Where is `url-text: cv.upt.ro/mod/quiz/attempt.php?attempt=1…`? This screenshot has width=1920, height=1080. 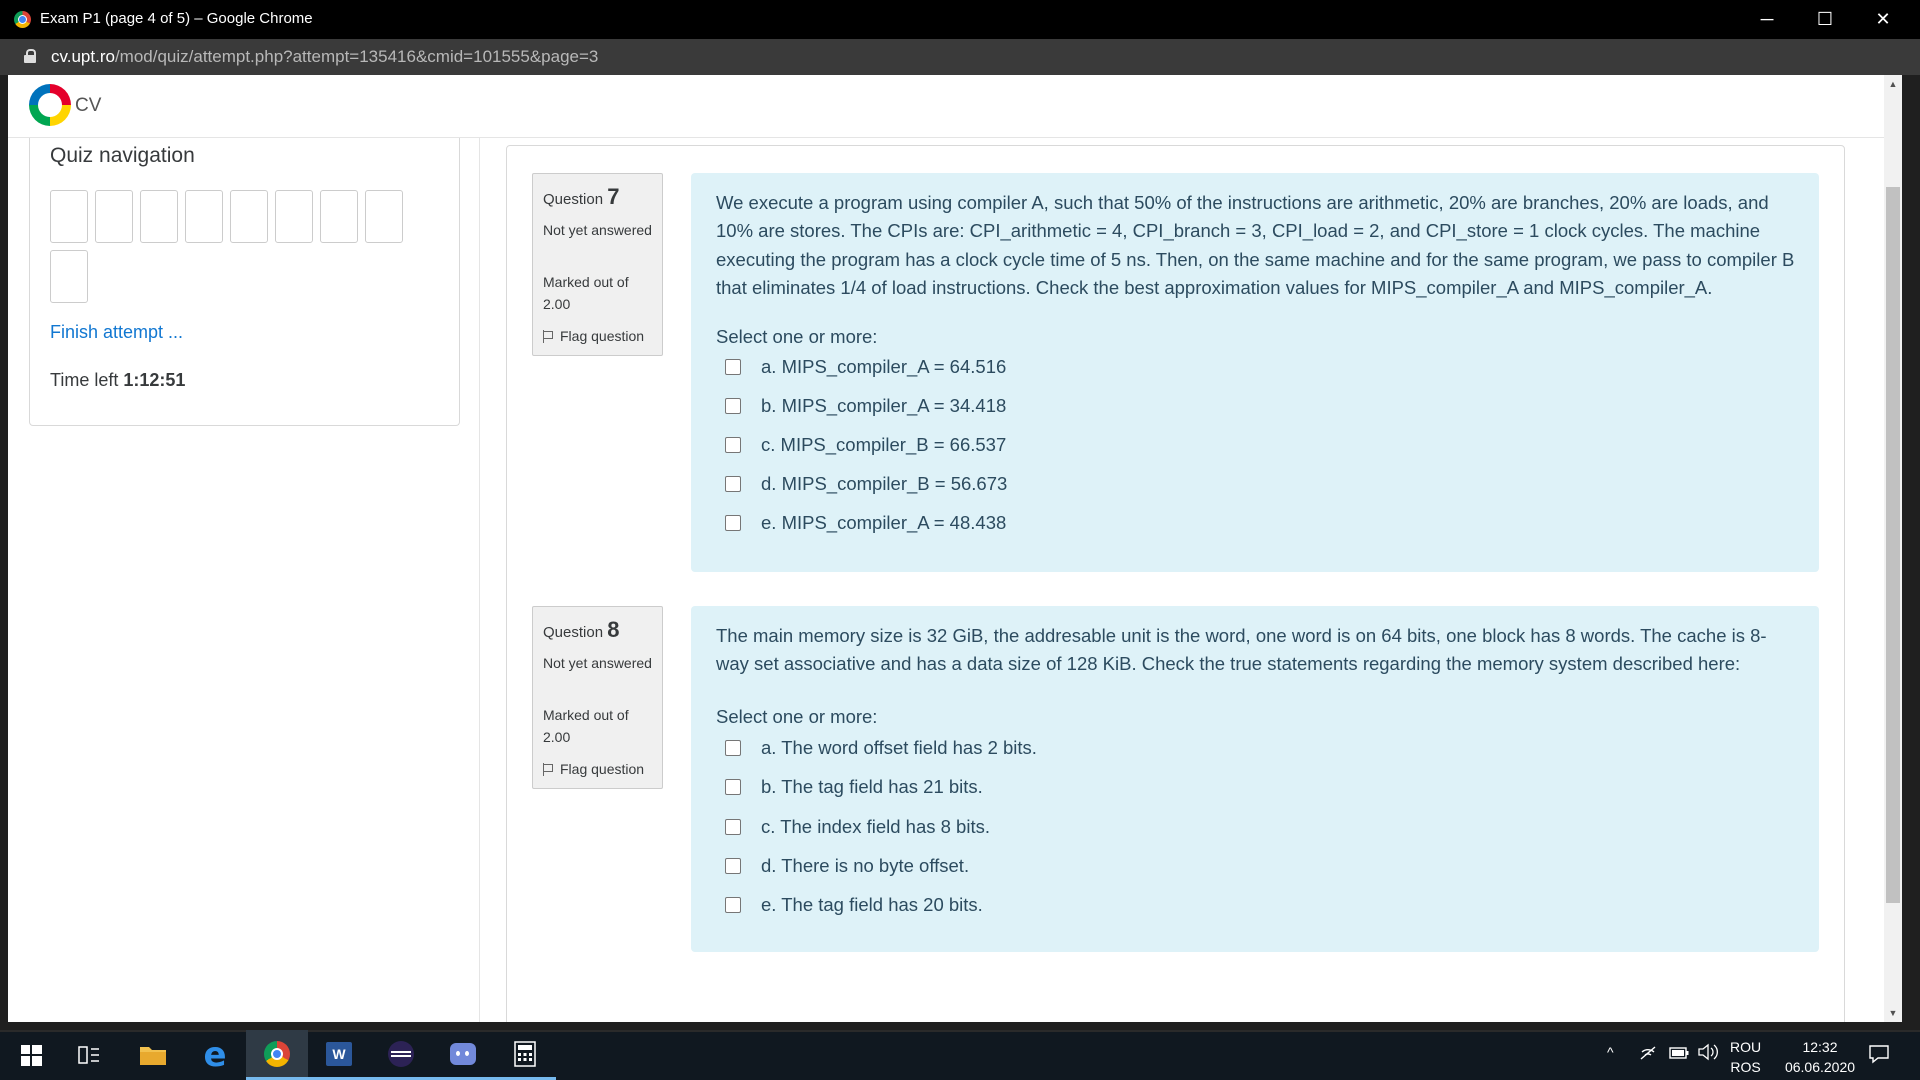 url-text: cv.upt.ro/mod/quiz/attempt.php?attempt=1… is located at coordinates (324, 57).